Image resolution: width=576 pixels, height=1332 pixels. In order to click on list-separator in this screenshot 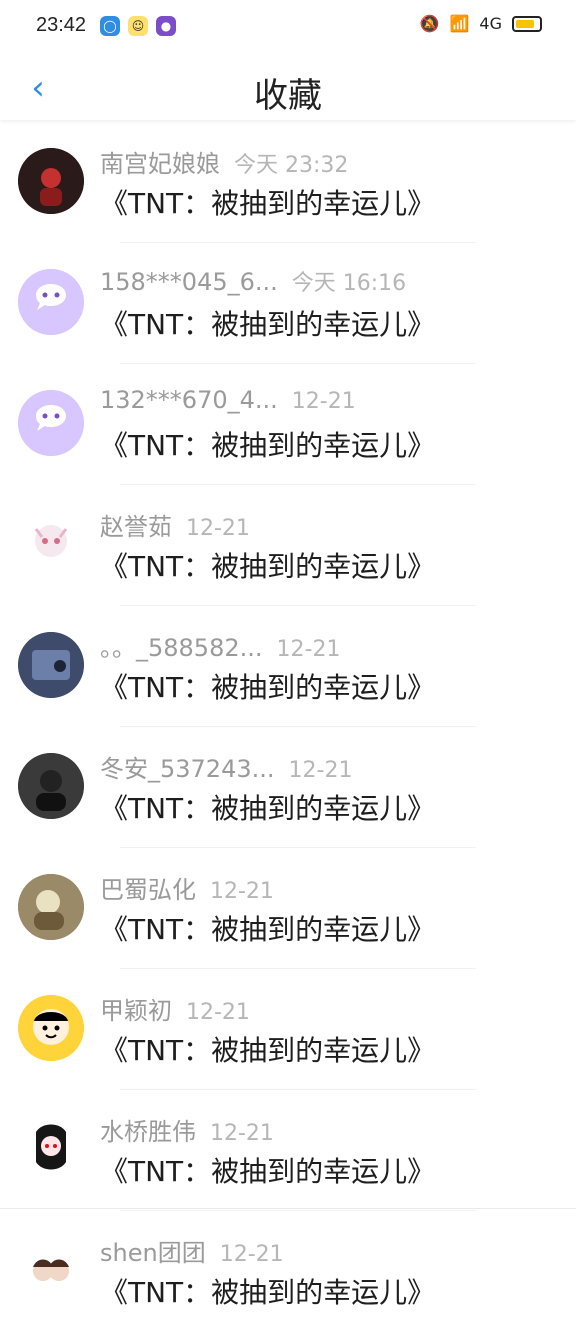, I will do `click(288, 1208)`.